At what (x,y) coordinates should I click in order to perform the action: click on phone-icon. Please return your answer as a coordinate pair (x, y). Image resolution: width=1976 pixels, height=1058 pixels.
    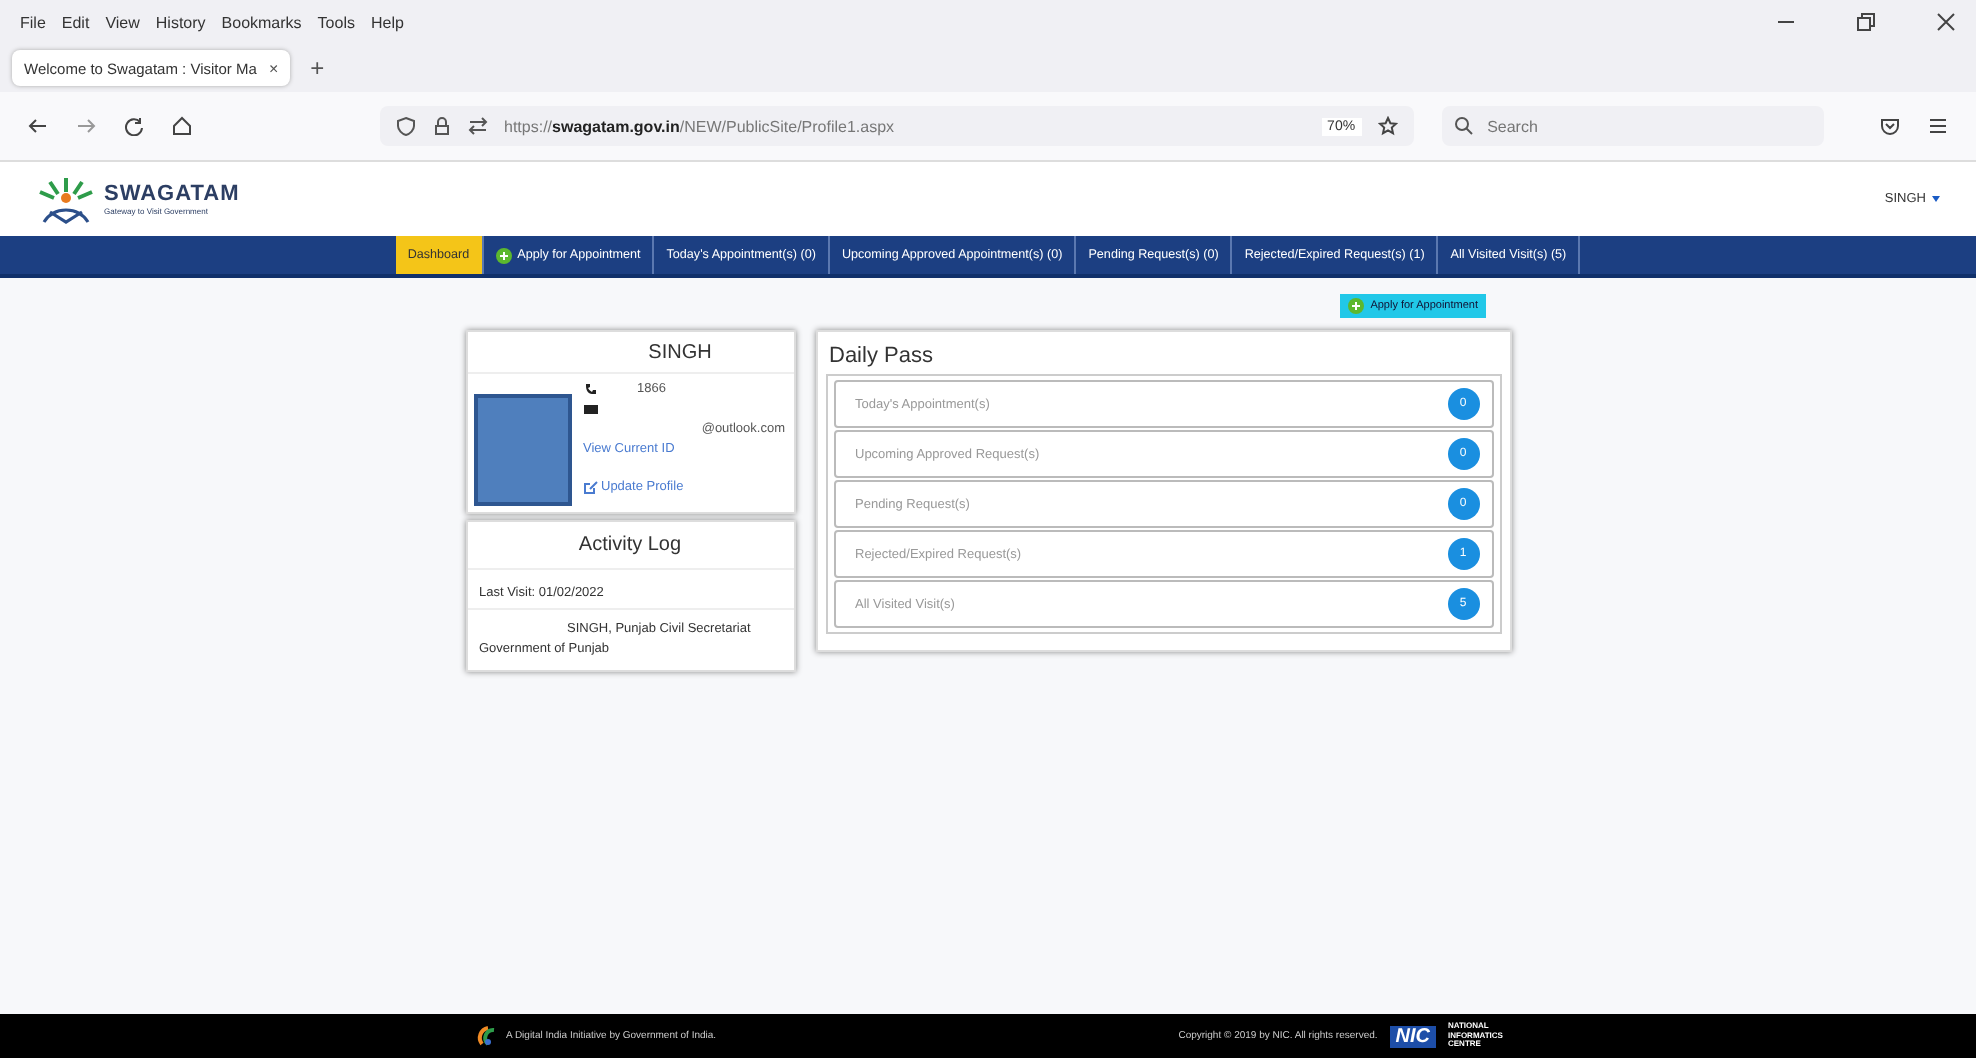
    Looking at the image, I should click on (590, 389).